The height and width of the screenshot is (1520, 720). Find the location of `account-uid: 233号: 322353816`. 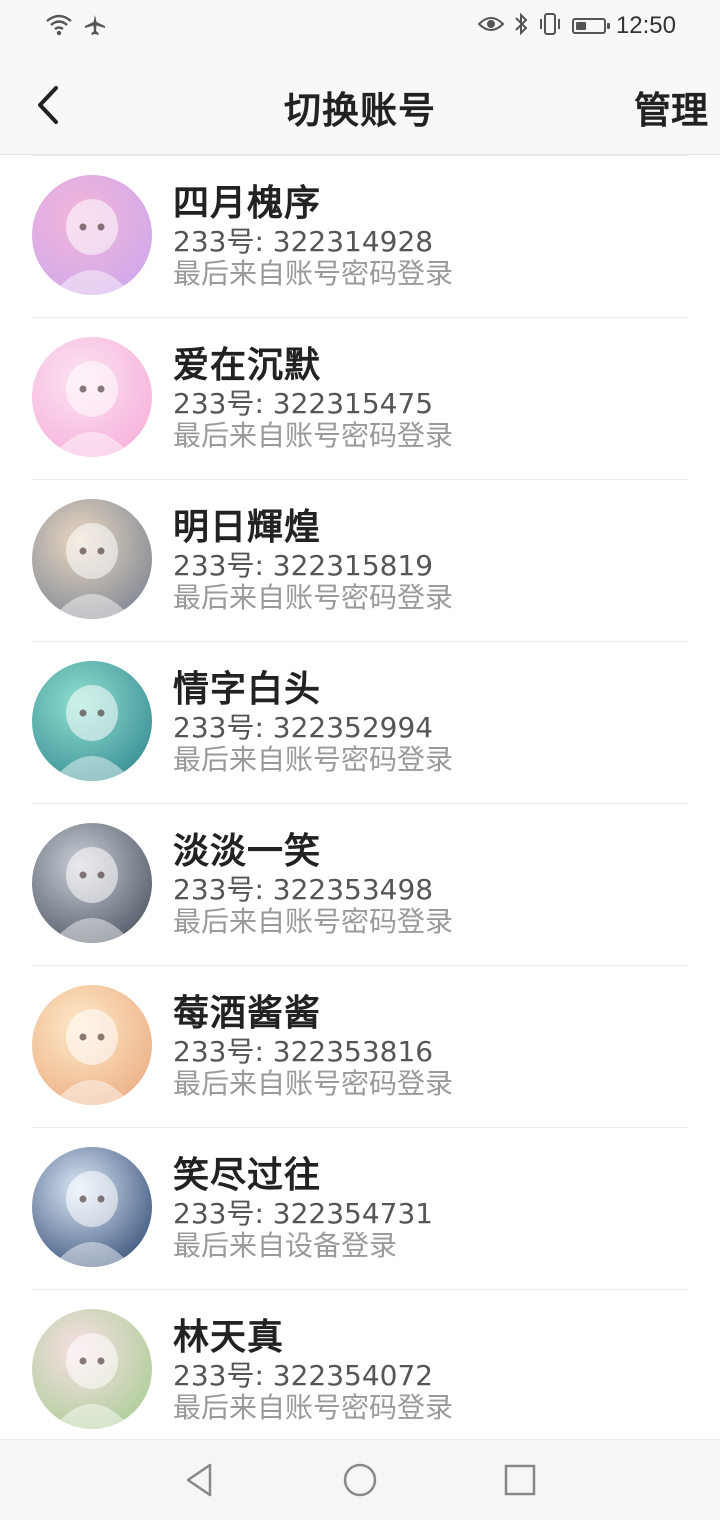

account-uid: 233号: 322353816 is located at coordinates (303, 1051).